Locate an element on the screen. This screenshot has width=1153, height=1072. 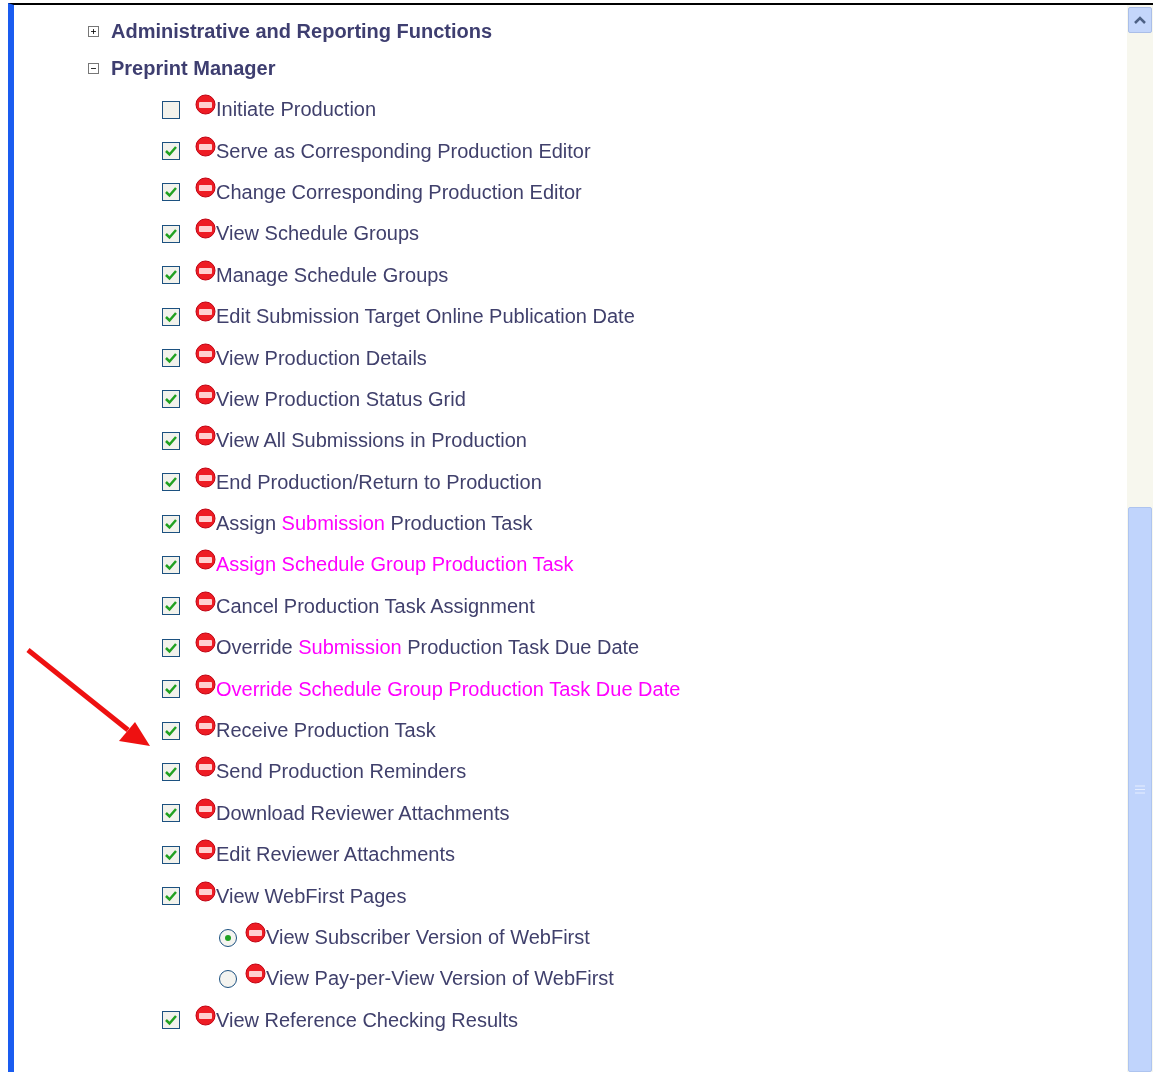
scroll-thumb is located at coordinates (1140, 789).